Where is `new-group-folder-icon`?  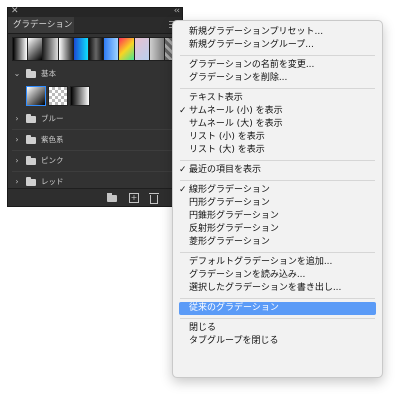
new-group-folder-icon is located at coordinates (112, 197).